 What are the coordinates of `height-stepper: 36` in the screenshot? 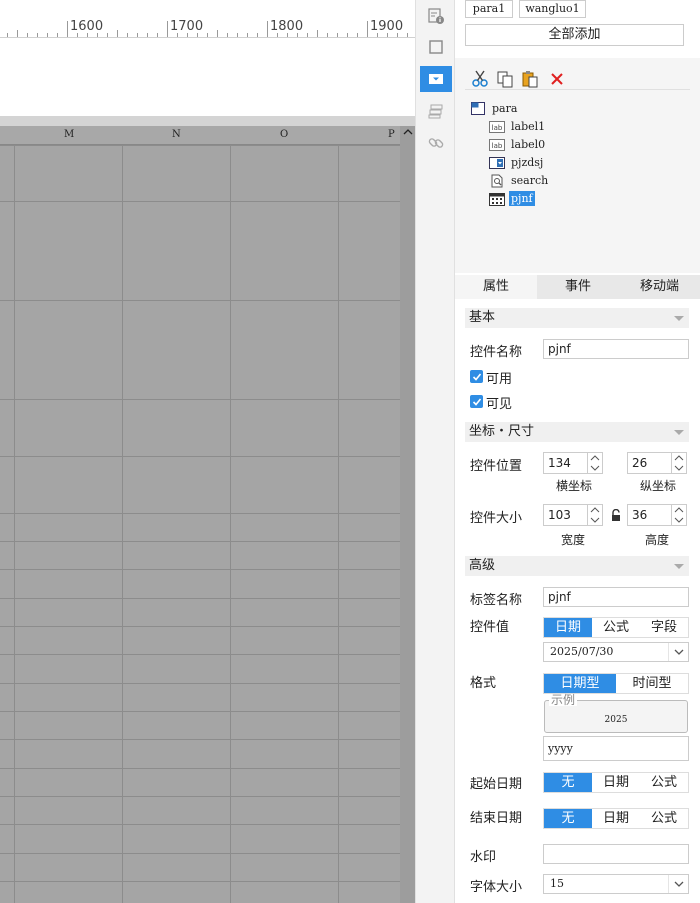 It's located at (657, 515).